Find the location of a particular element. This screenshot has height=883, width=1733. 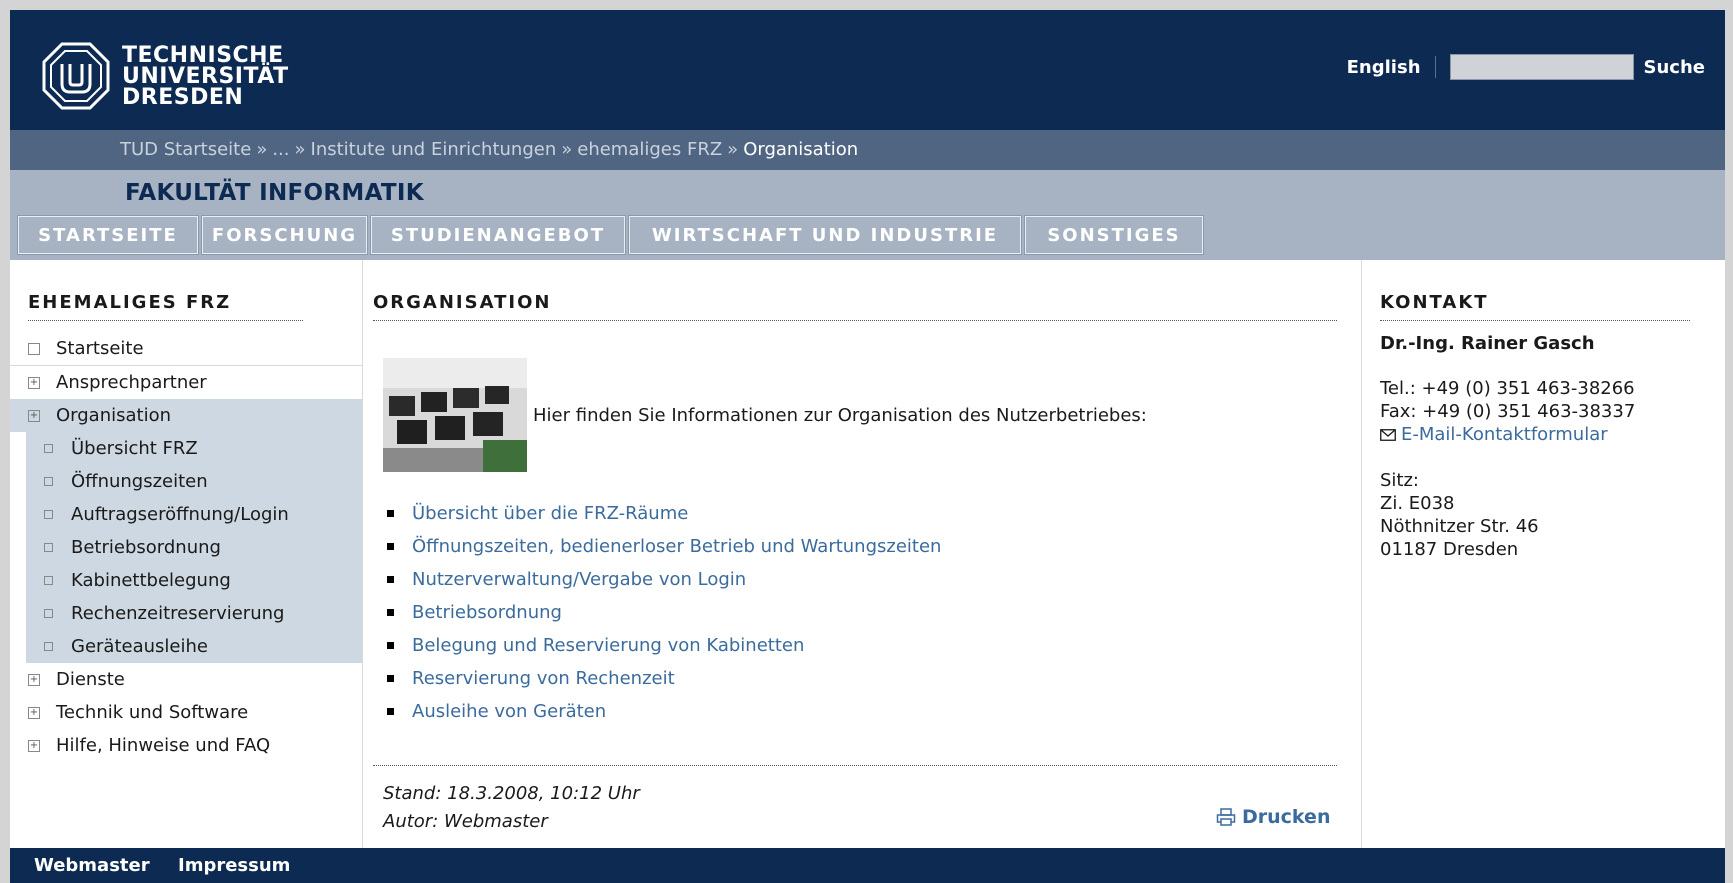

search-button: Suche is located at coordinates (1674, 67).